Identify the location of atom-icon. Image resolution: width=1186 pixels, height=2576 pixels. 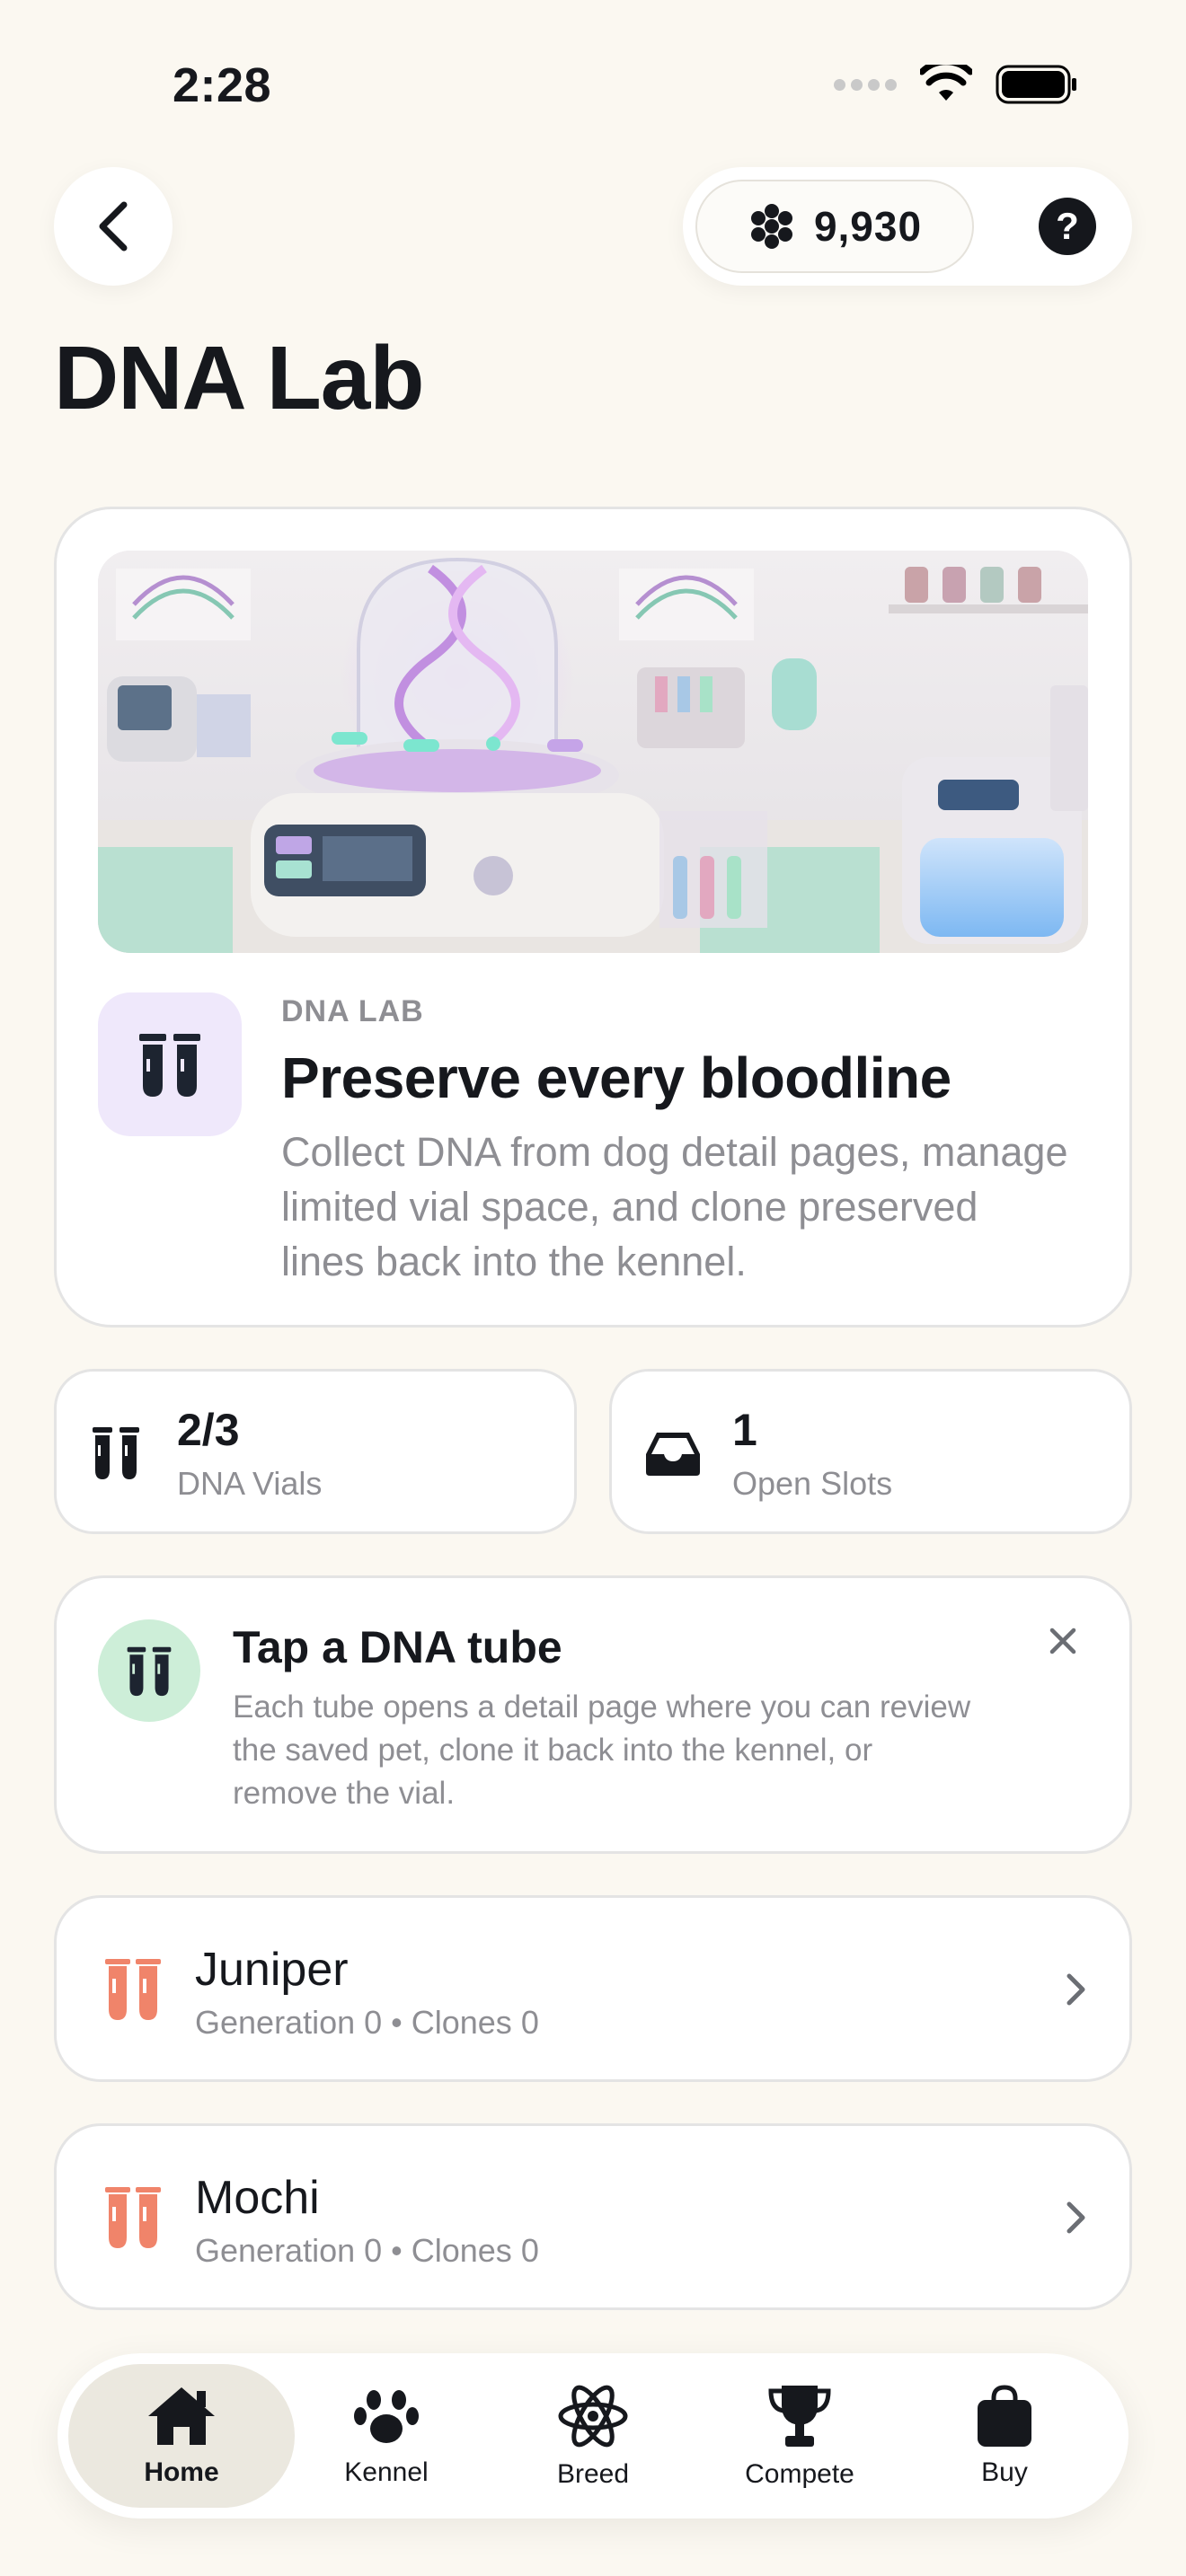
(593, 2416).